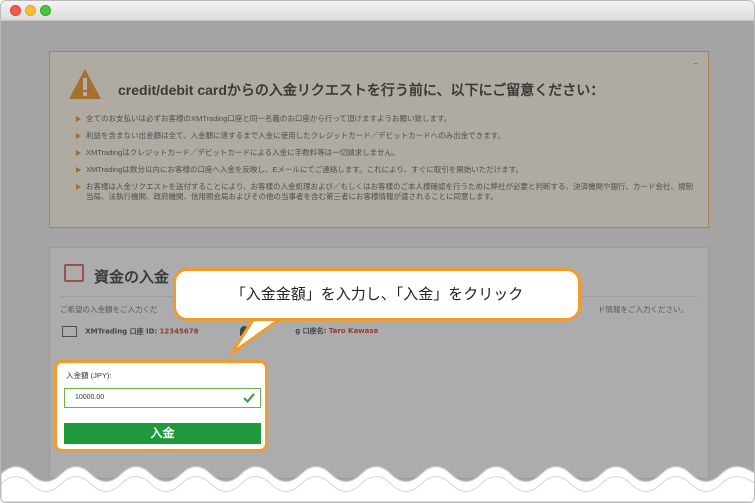 The image size is (755, 503). Describe the element at coordinates (377, 483) in the screenshot. I see `torn-edge` at that location.